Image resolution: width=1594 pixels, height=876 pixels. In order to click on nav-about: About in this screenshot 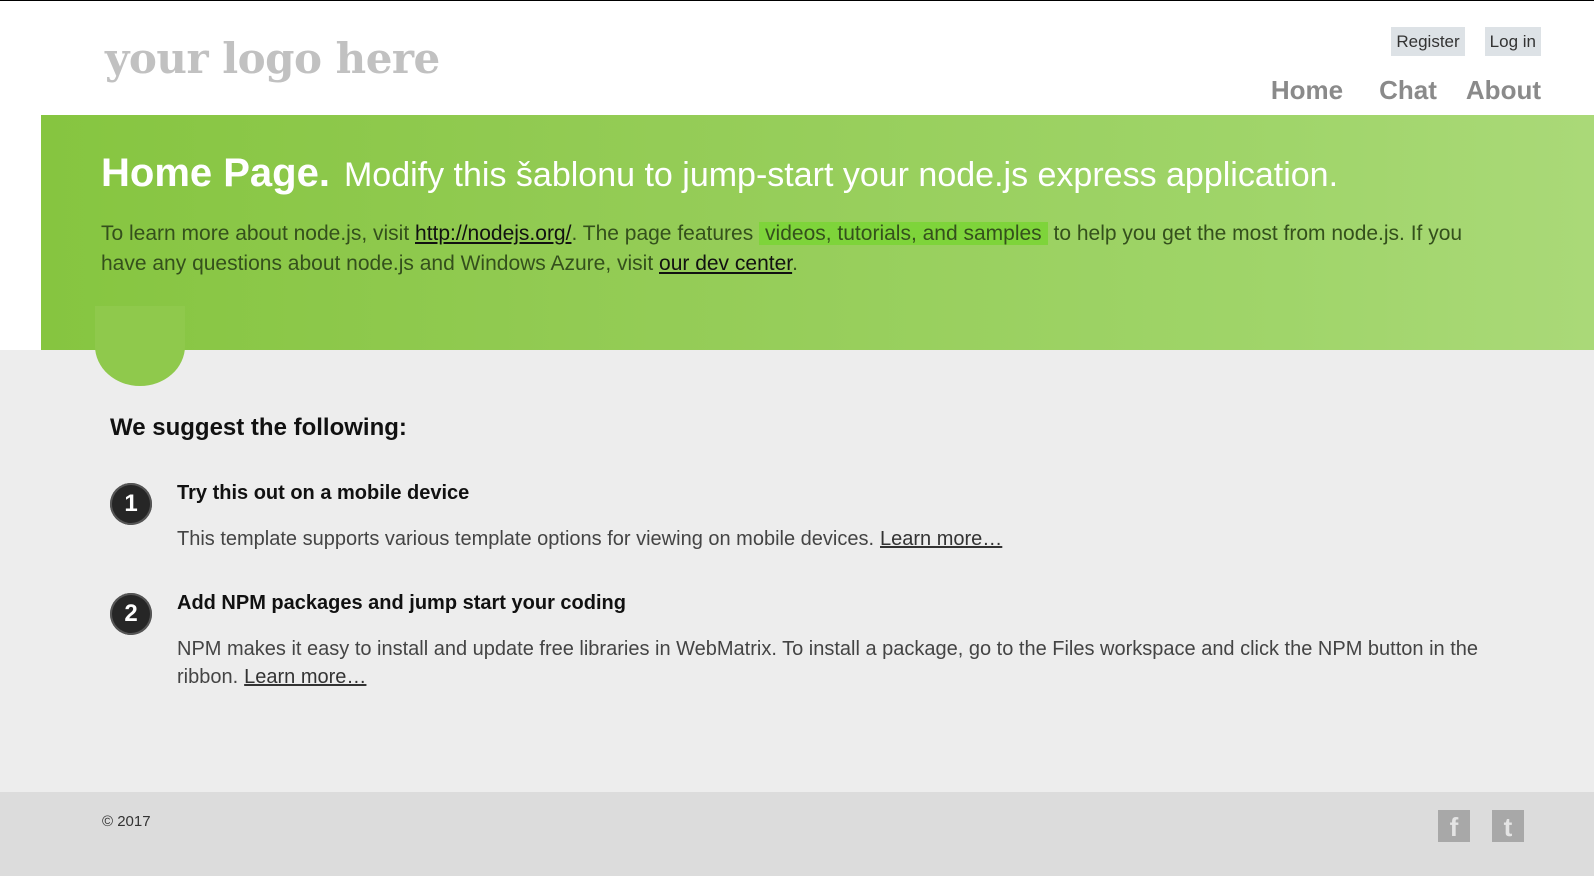, I will do `click(1503, 90)`.